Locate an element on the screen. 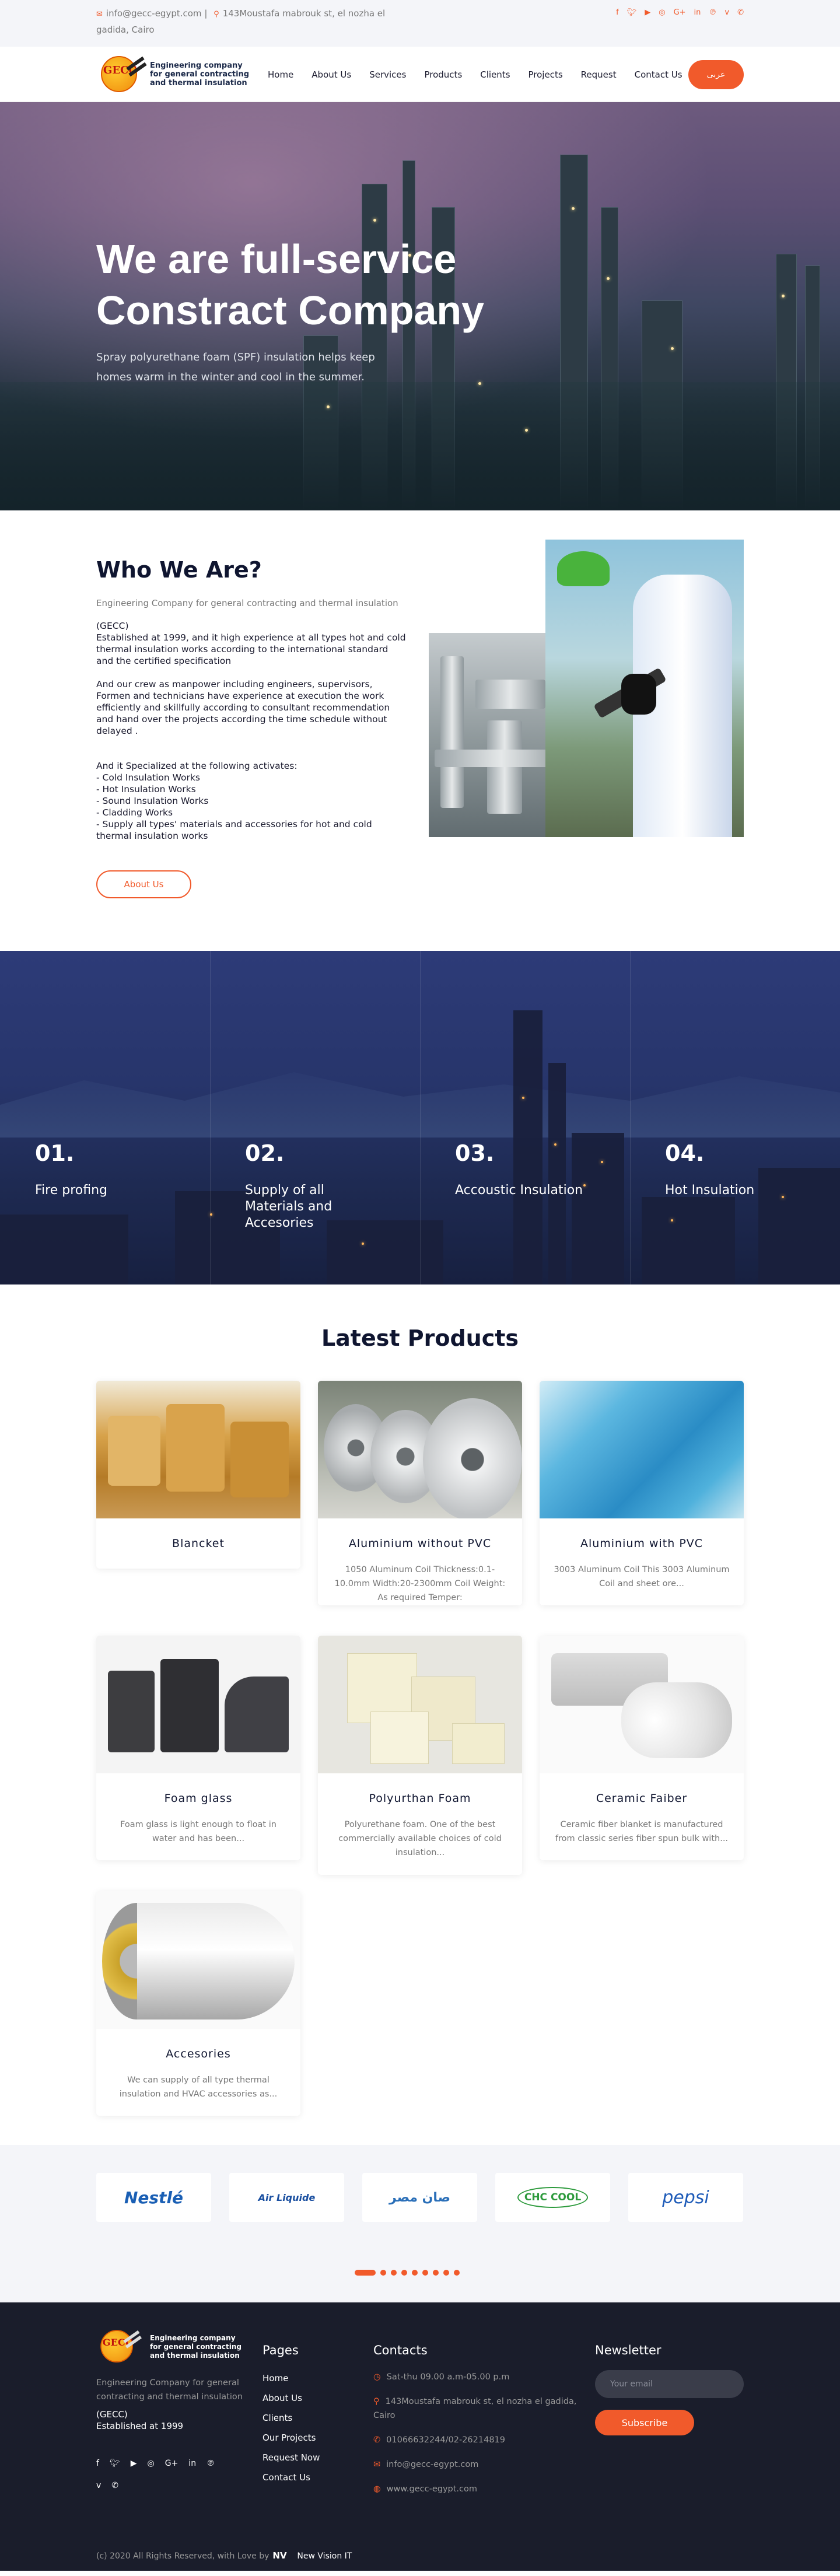  who-image is located at coordinates (586, 688).